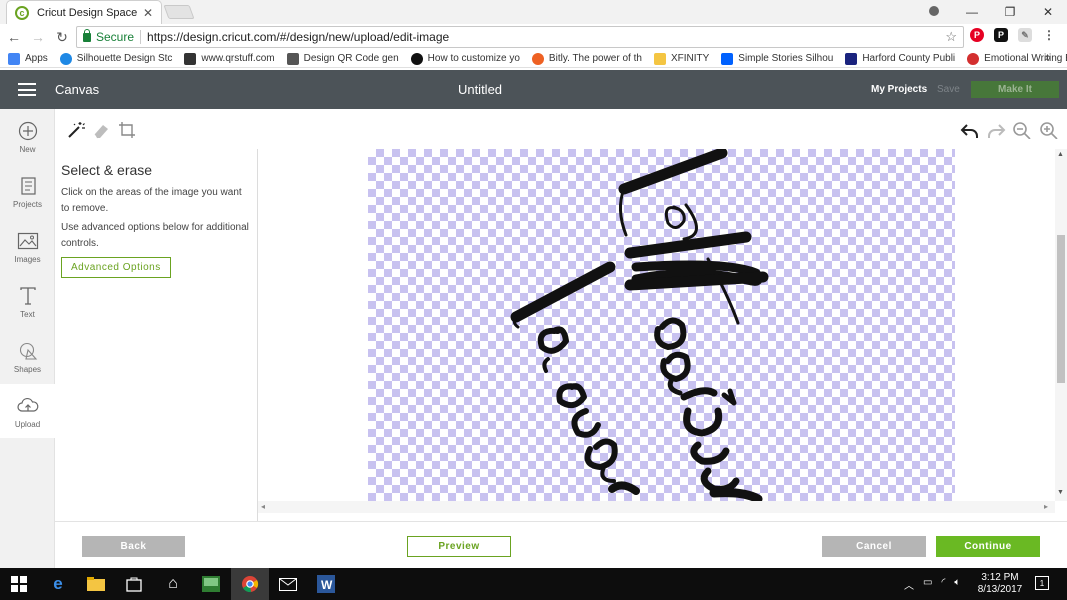  What do you see at coordinates (27, 404) in the screenshot?
I see `upload-cloud-icon` at bounding box center [27, 404].